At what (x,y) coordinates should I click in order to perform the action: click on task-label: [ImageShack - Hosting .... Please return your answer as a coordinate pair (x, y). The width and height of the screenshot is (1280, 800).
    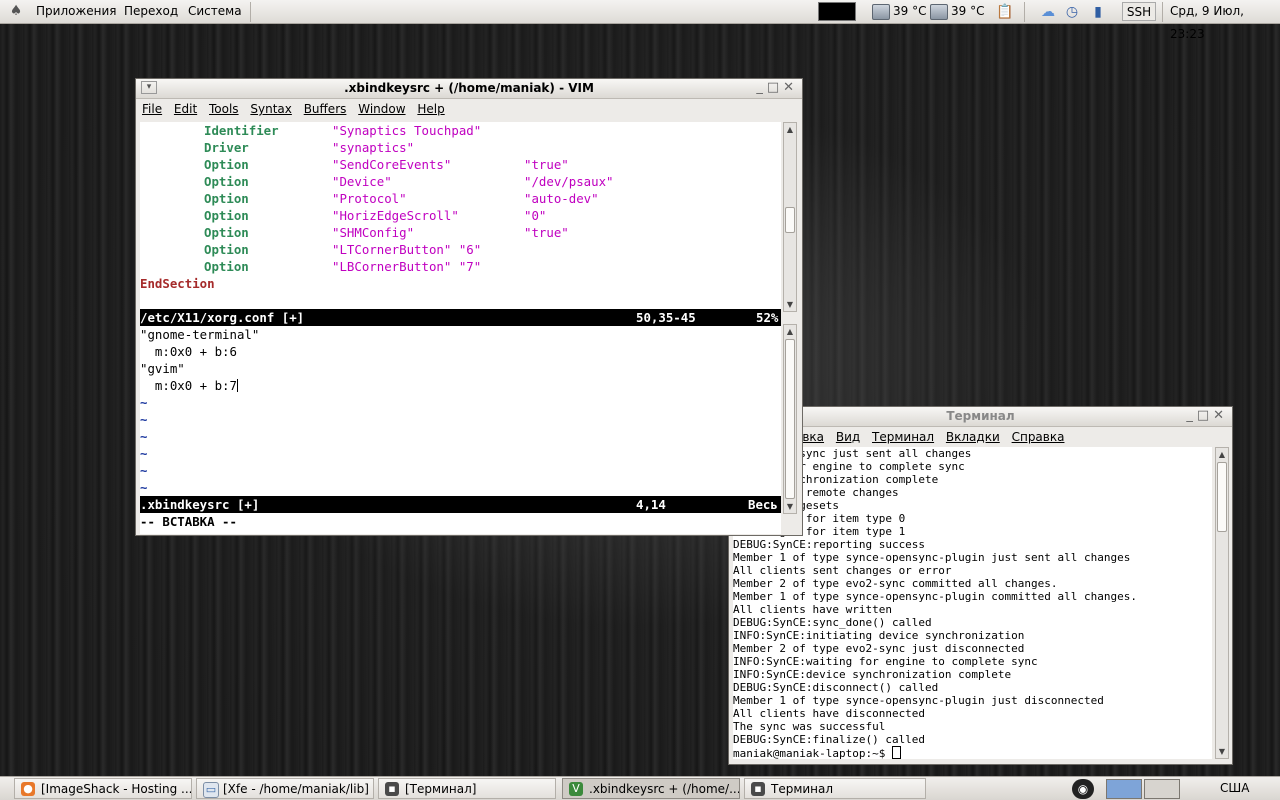
    Looking at the image, I should click on (116, 789).